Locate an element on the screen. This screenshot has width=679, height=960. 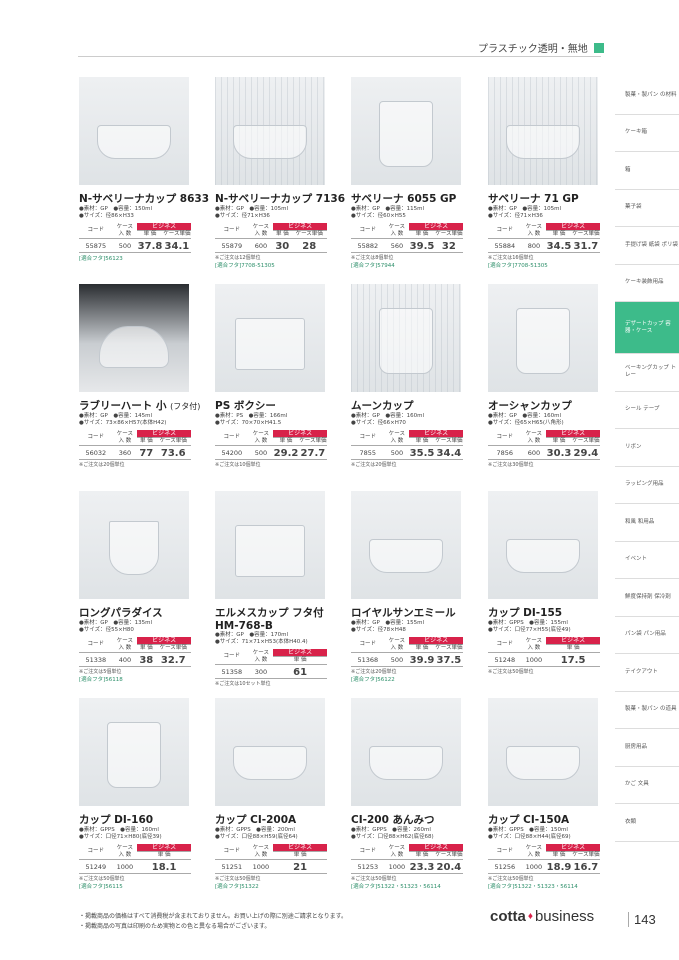
case-quantity: 560 is located at coordinates (397, 245).